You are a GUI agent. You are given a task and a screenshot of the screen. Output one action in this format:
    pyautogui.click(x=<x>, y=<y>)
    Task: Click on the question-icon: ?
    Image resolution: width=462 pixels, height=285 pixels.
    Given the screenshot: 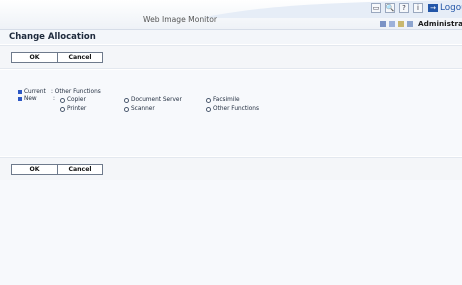 What is the action you would take?
    pyautogui.click(x=404, y=8)
    